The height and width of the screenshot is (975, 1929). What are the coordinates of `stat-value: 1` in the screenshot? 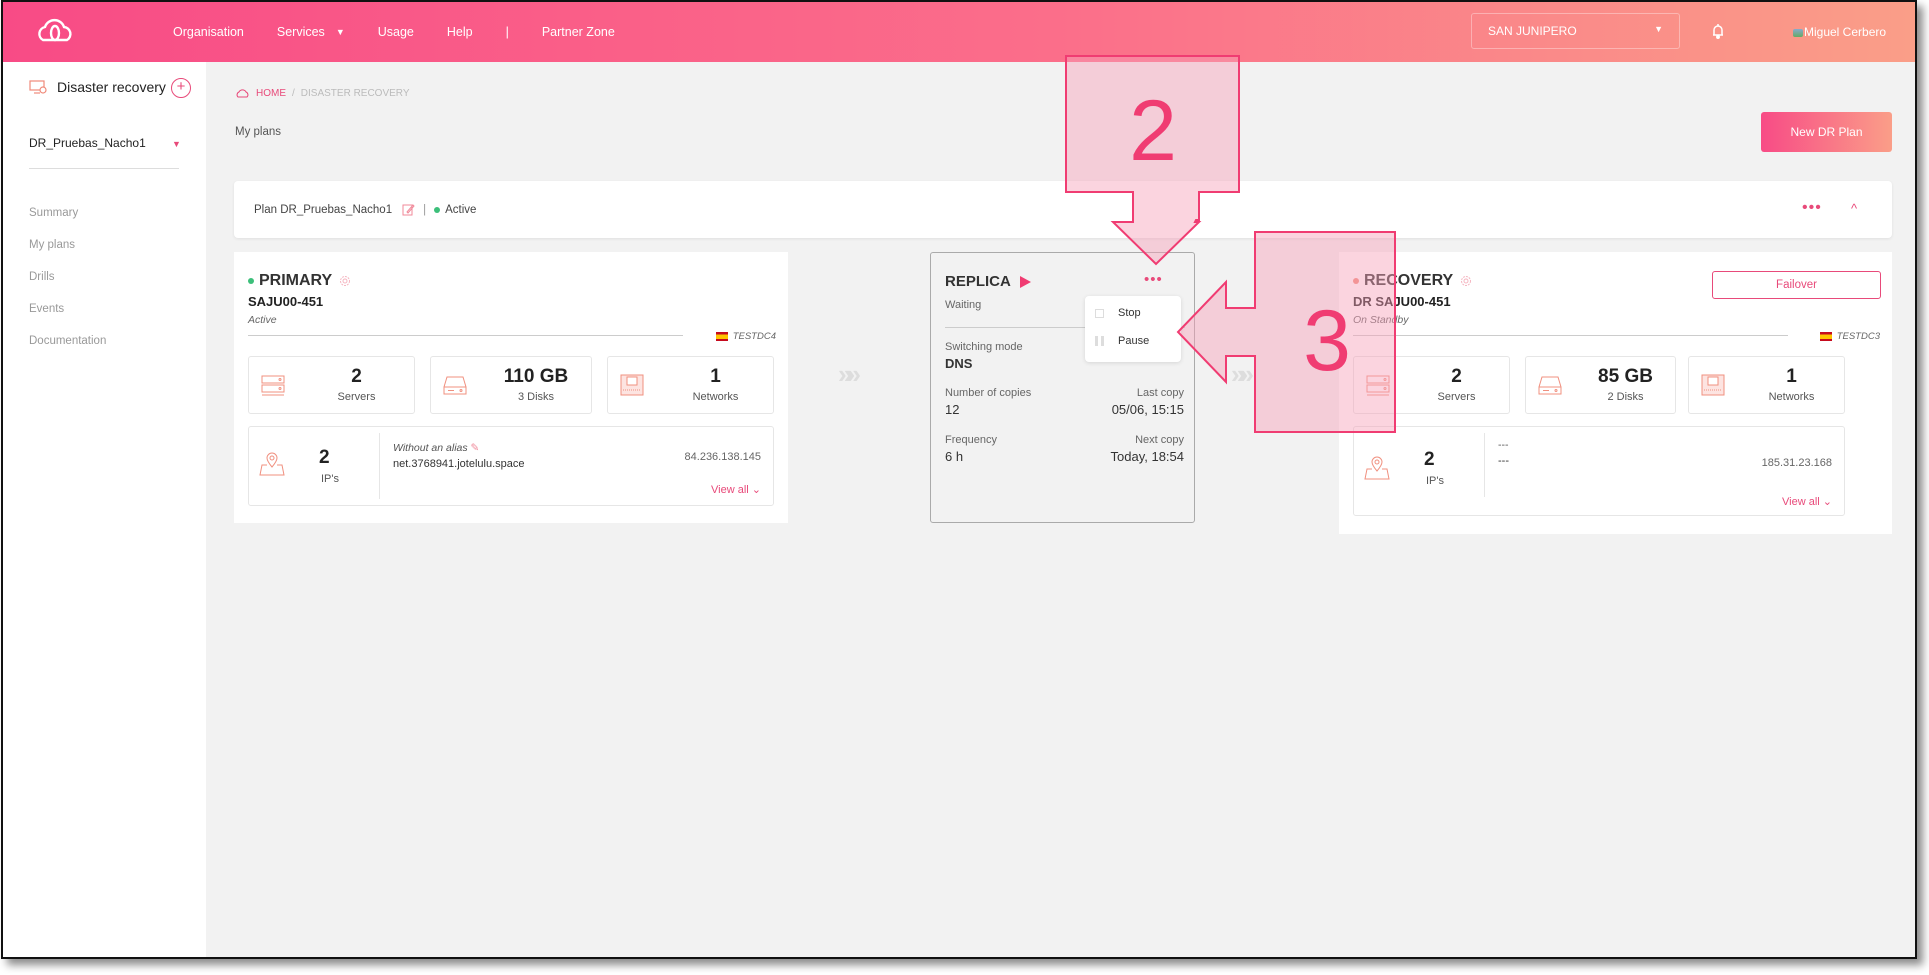 It's located at (715, 376).